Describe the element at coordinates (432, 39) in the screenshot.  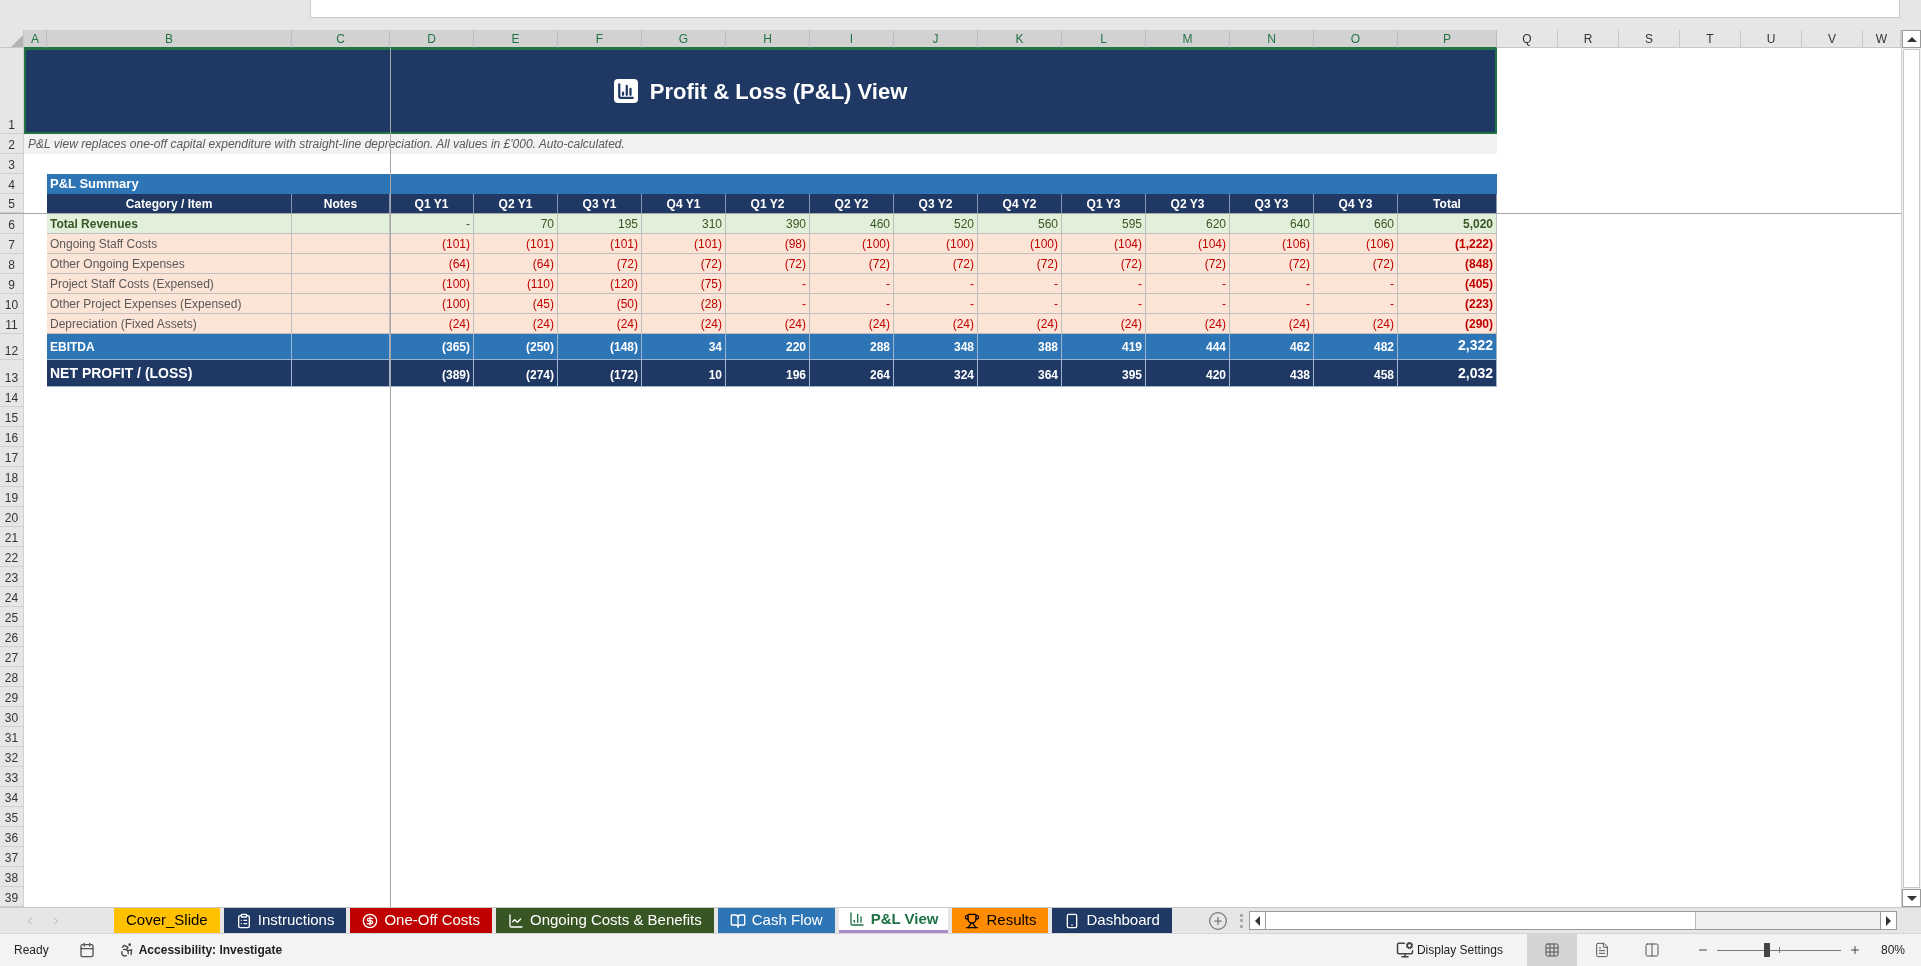
I see `column-letter: D` at that location.